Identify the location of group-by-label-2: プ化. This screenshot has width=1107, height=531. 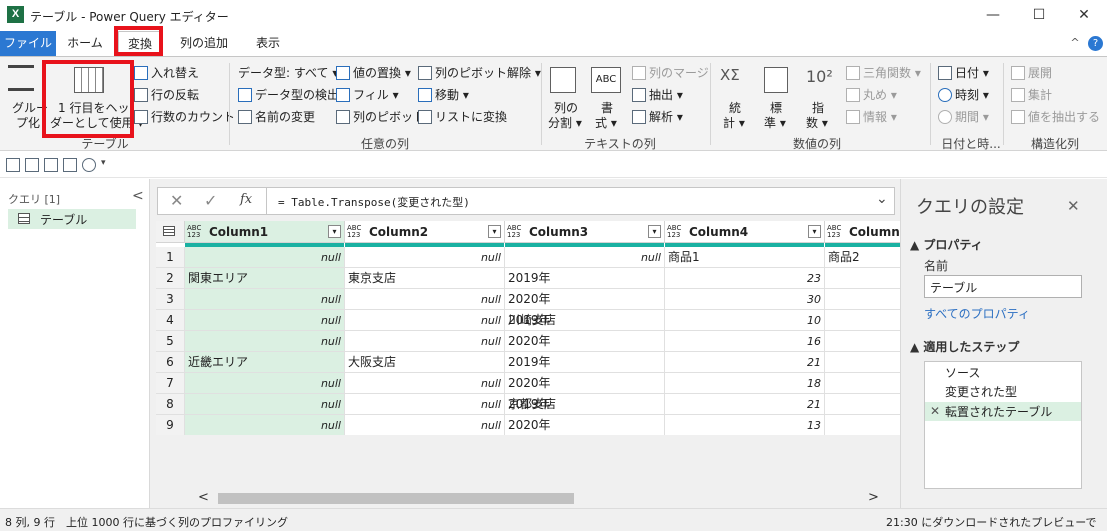
(28, 122).